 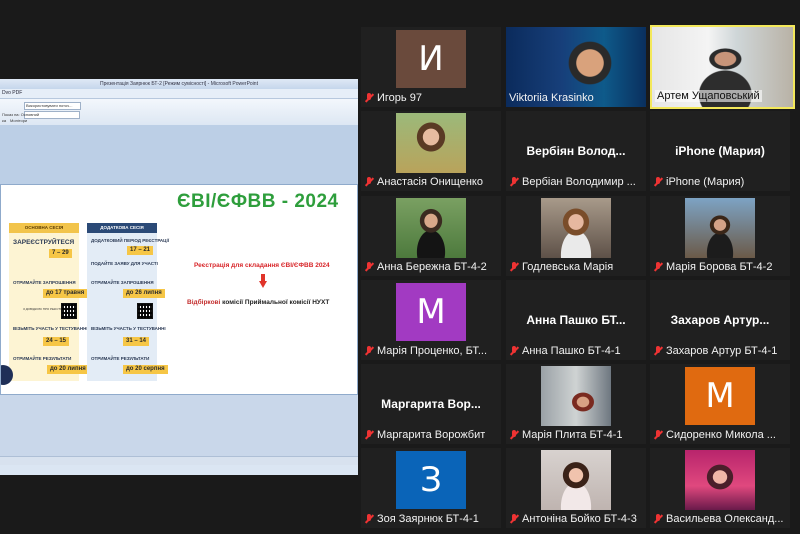 What do you see at coordinates (722, 351) in the screenshot?
I see `participant-name: Захаров Артур БТ-4-1` at bounding box center [722, 351].